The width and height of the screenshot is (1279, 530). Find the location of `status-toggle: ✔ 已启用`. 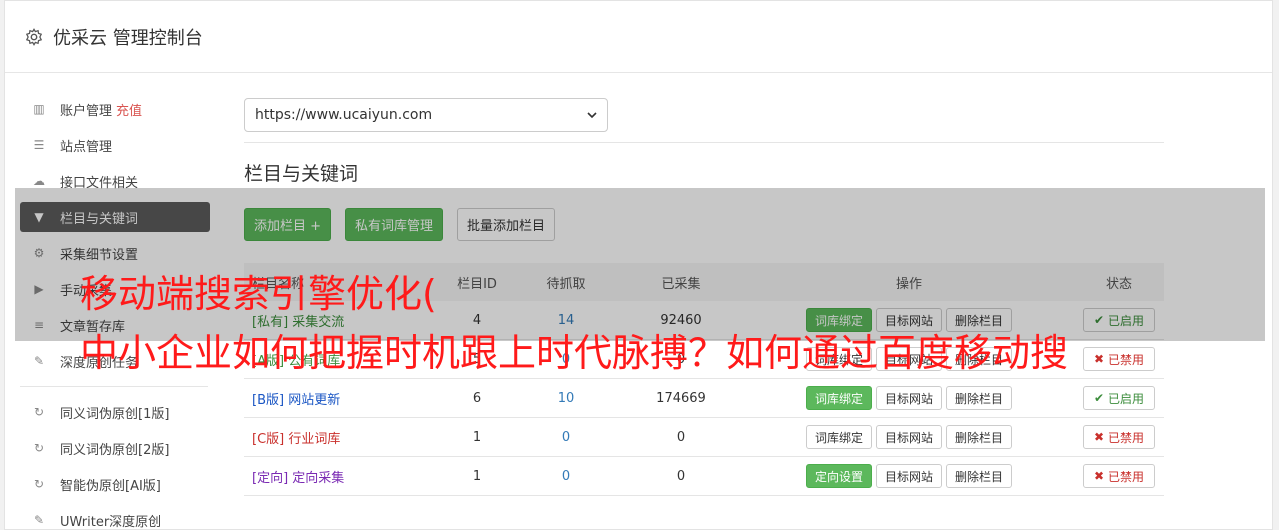

status-toggle: ✔ 已启用 is located at coordinates (1119, 398).